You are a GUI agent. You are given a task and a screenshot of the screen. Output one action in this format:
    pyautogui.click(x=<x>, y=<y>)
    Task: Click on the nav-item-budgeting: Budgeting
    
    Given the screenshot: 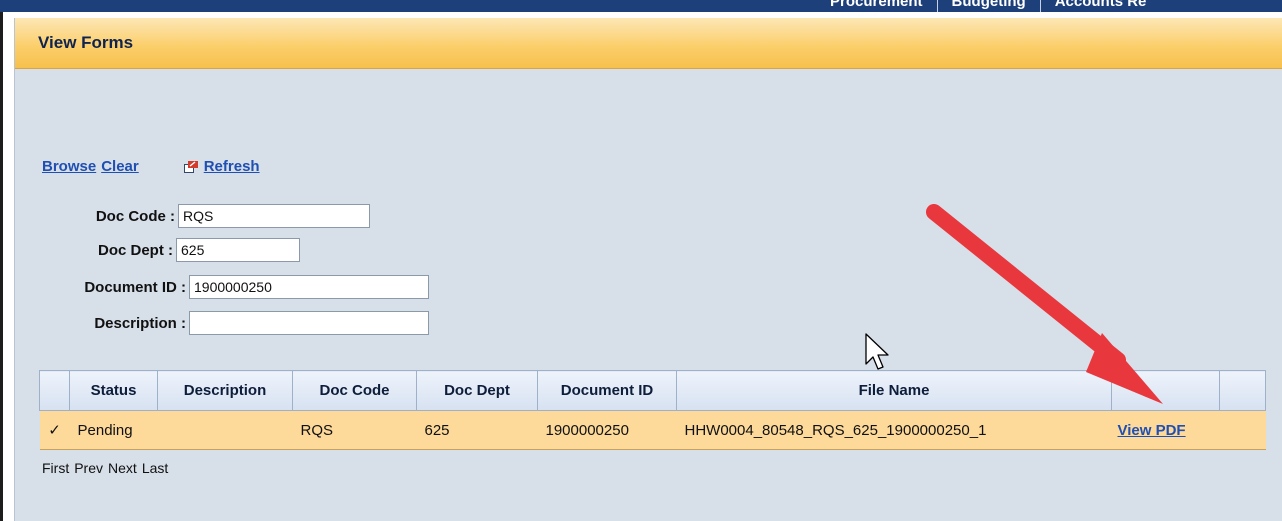 What is the action you would take?
    pyautogui.click(x=989, y=6)
    